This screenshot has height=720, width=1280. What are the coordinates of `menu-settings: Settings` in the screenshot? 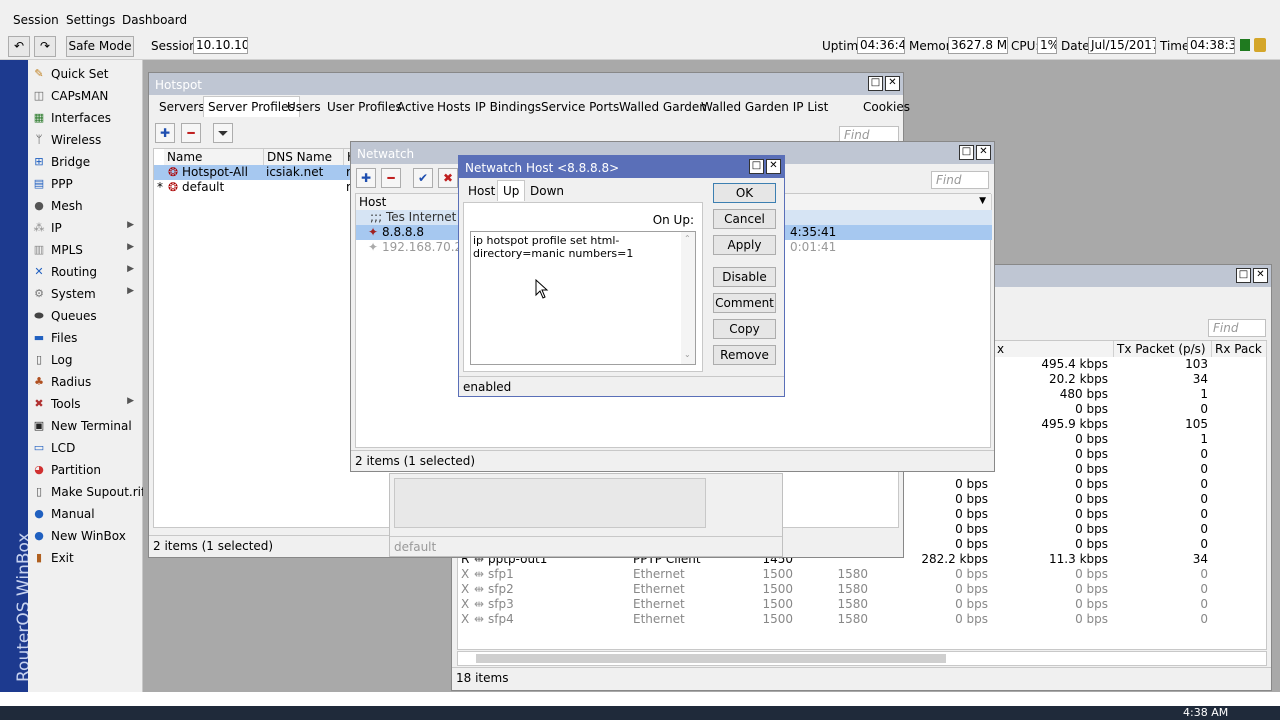 It's located at (90, 20).